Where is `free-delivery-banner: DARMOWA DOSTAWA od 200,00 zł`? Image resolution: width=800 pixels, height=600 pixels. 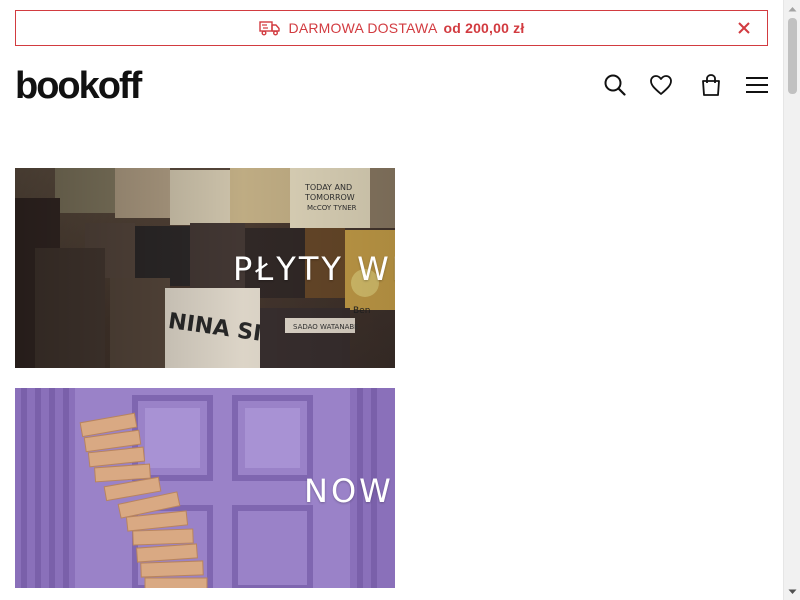 free-delivery-banner: DARMOWA DOSTAWA od 200,00 zł is located at coordinates (391, 28).